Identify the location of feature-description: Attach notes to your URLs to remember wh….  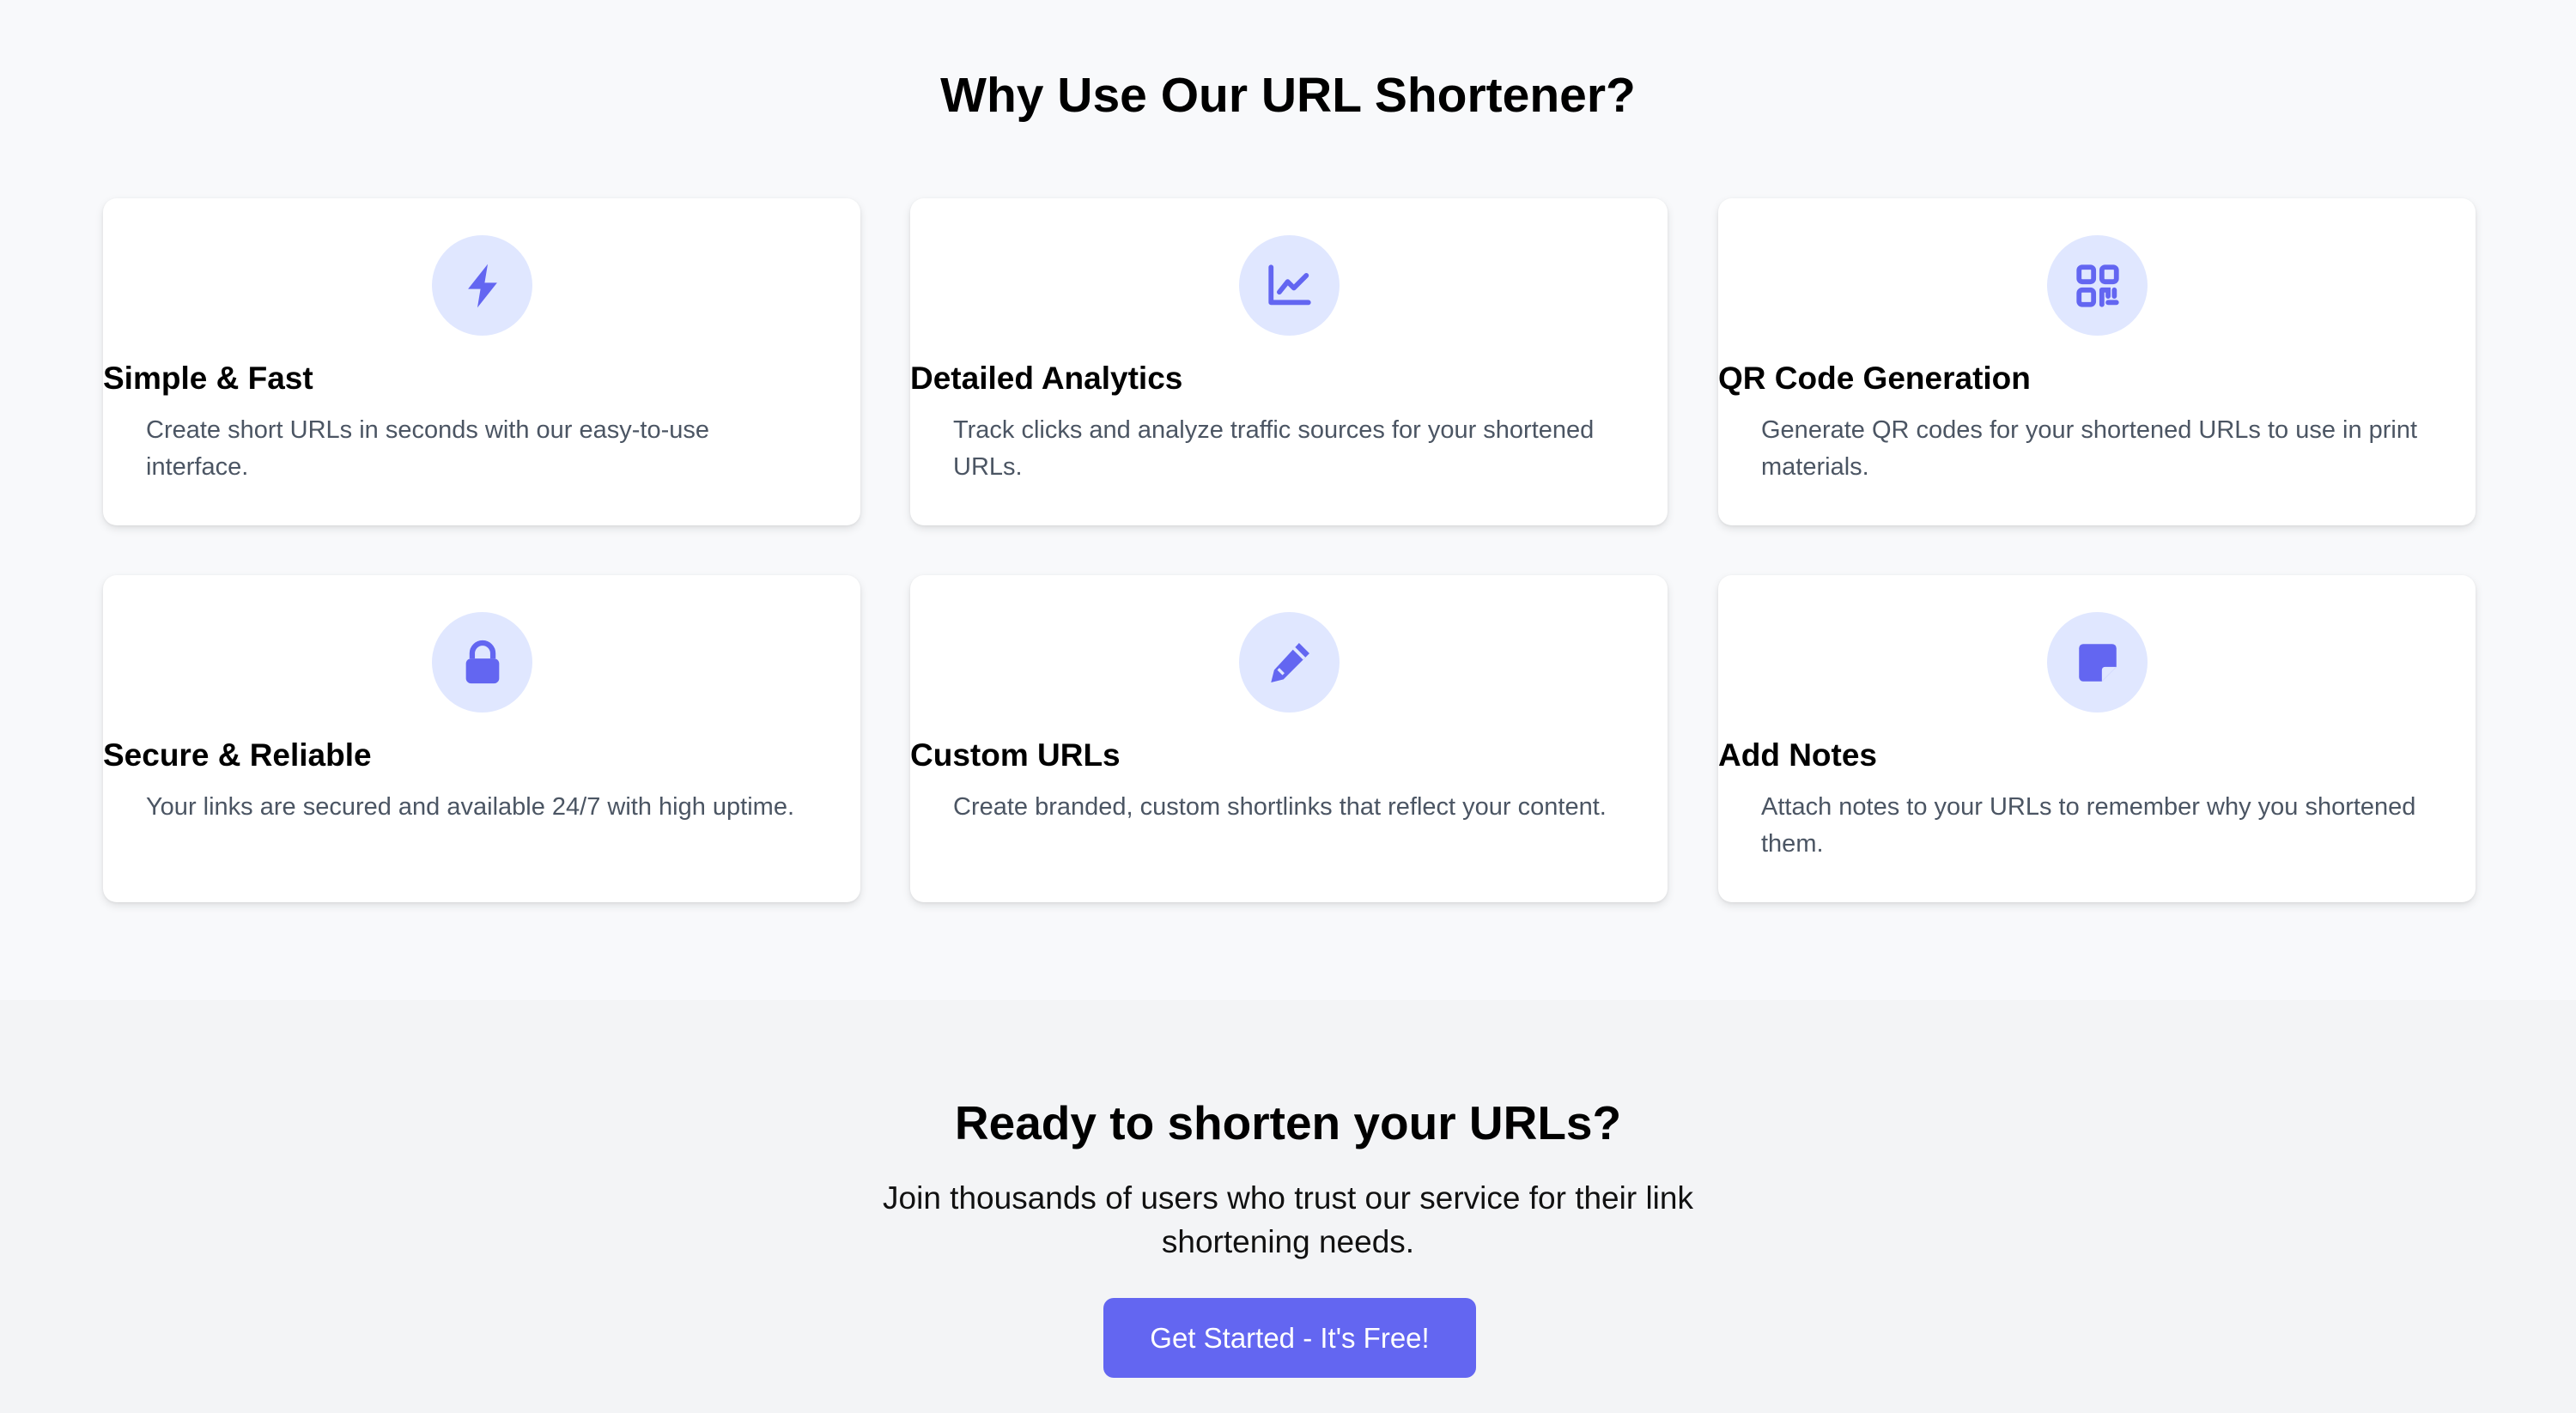
(2089, 825).